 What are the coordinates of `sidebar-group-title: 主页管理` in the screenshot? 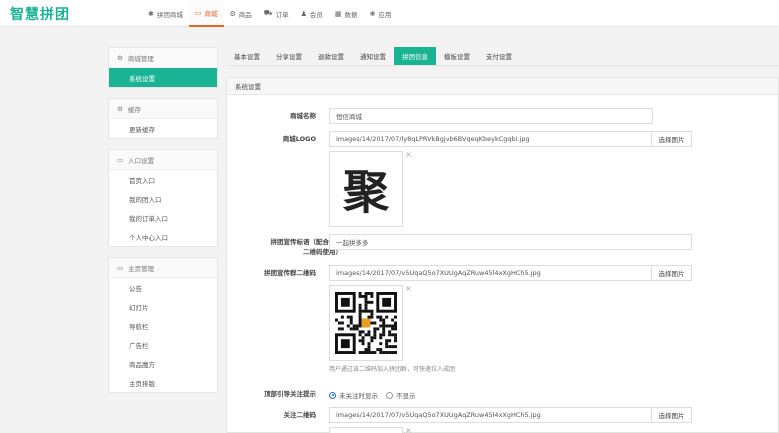 It's located at (141, 268).